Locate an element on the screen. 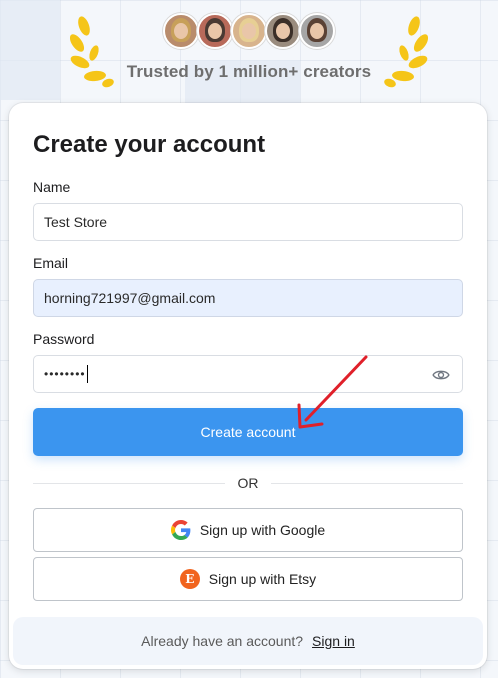 The width and height of the screenshot is (498, 678). etsy-signup-button: E Sign up with Etsy is located at coordinates (248, 579).